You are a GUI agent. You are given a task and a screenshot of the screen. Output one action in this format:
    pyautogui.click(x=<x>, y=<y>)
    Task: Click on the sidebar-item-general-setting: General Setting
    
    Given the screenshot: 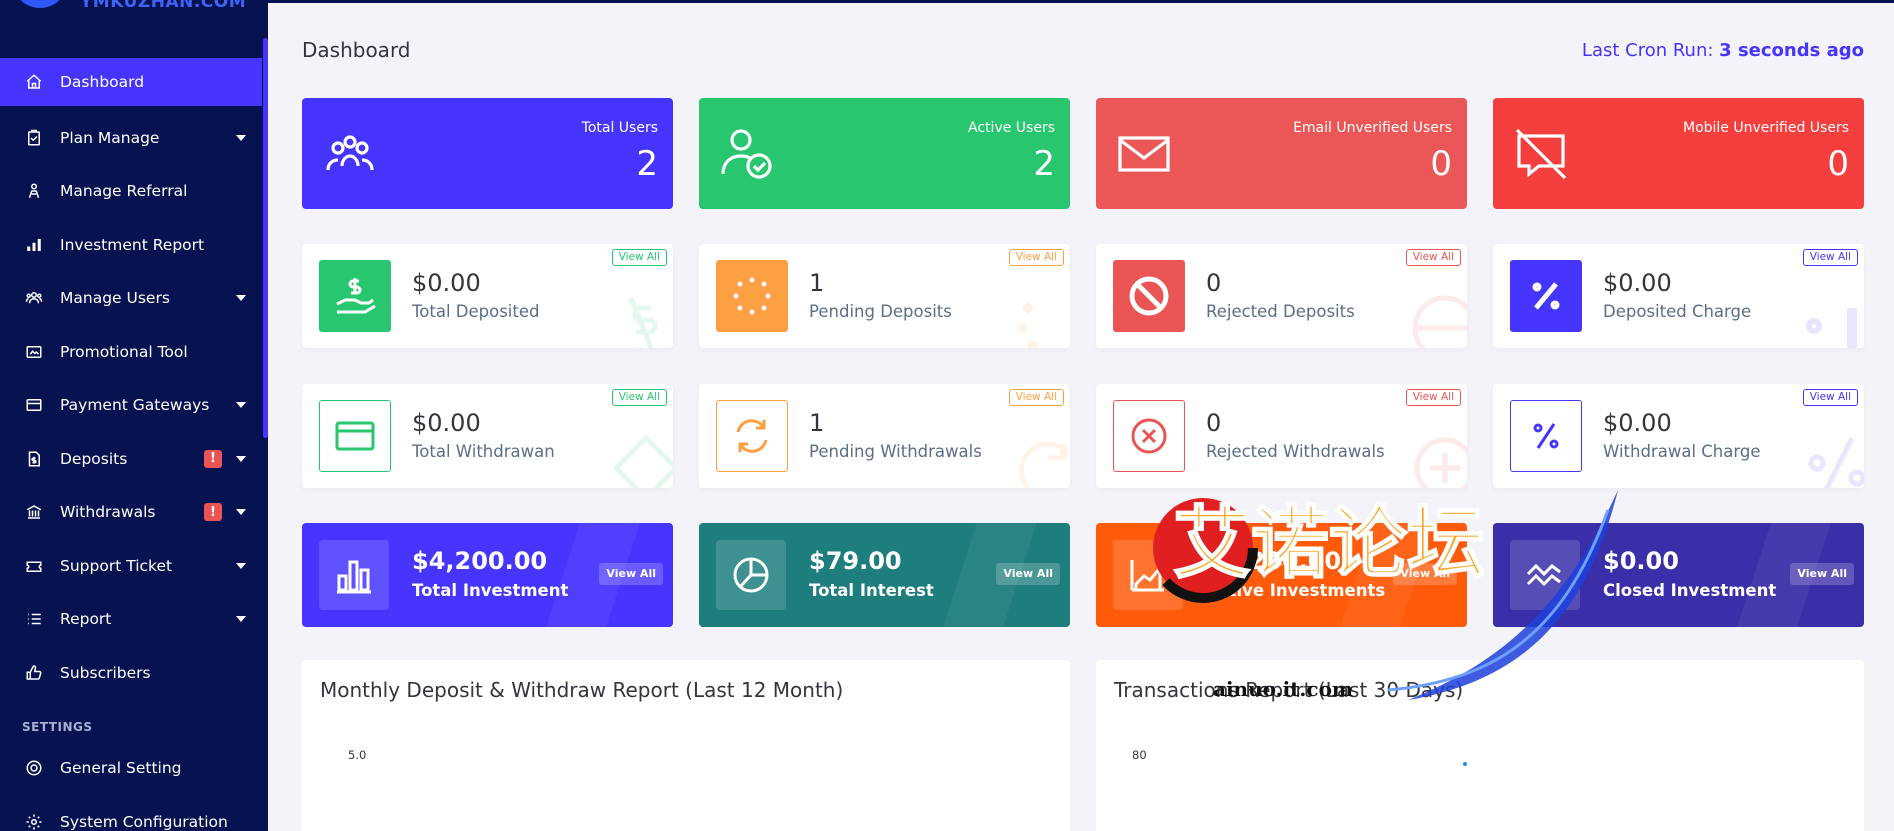 What is the action you would take?
    pyautogui.click(x=131, y=769)
    